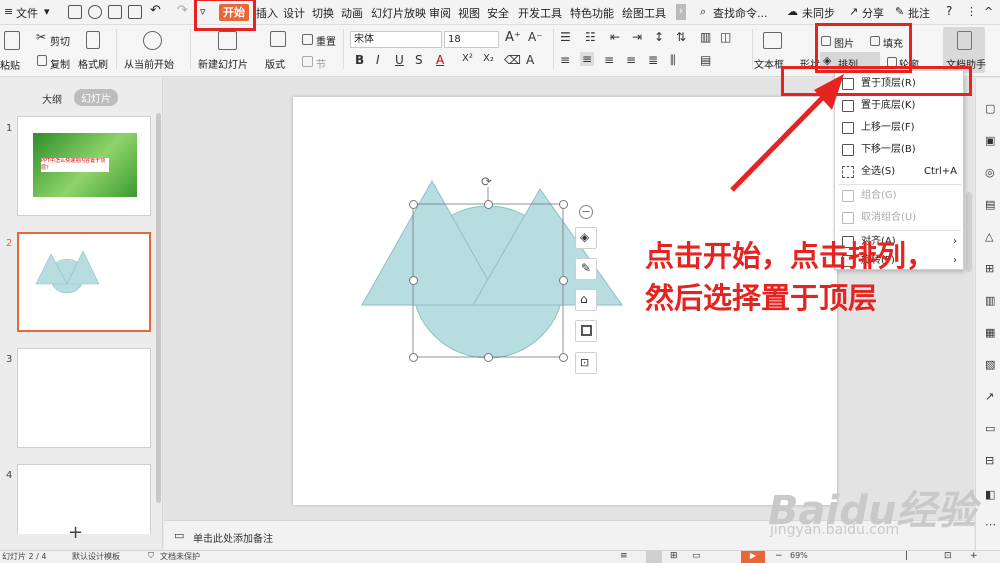  What do you see at coordinates (84, 166) in the screenshot?
I see `slide-thumbnail-1: PPT中怎么快速把内容置于顶层？` at bounding box center [84, 166].